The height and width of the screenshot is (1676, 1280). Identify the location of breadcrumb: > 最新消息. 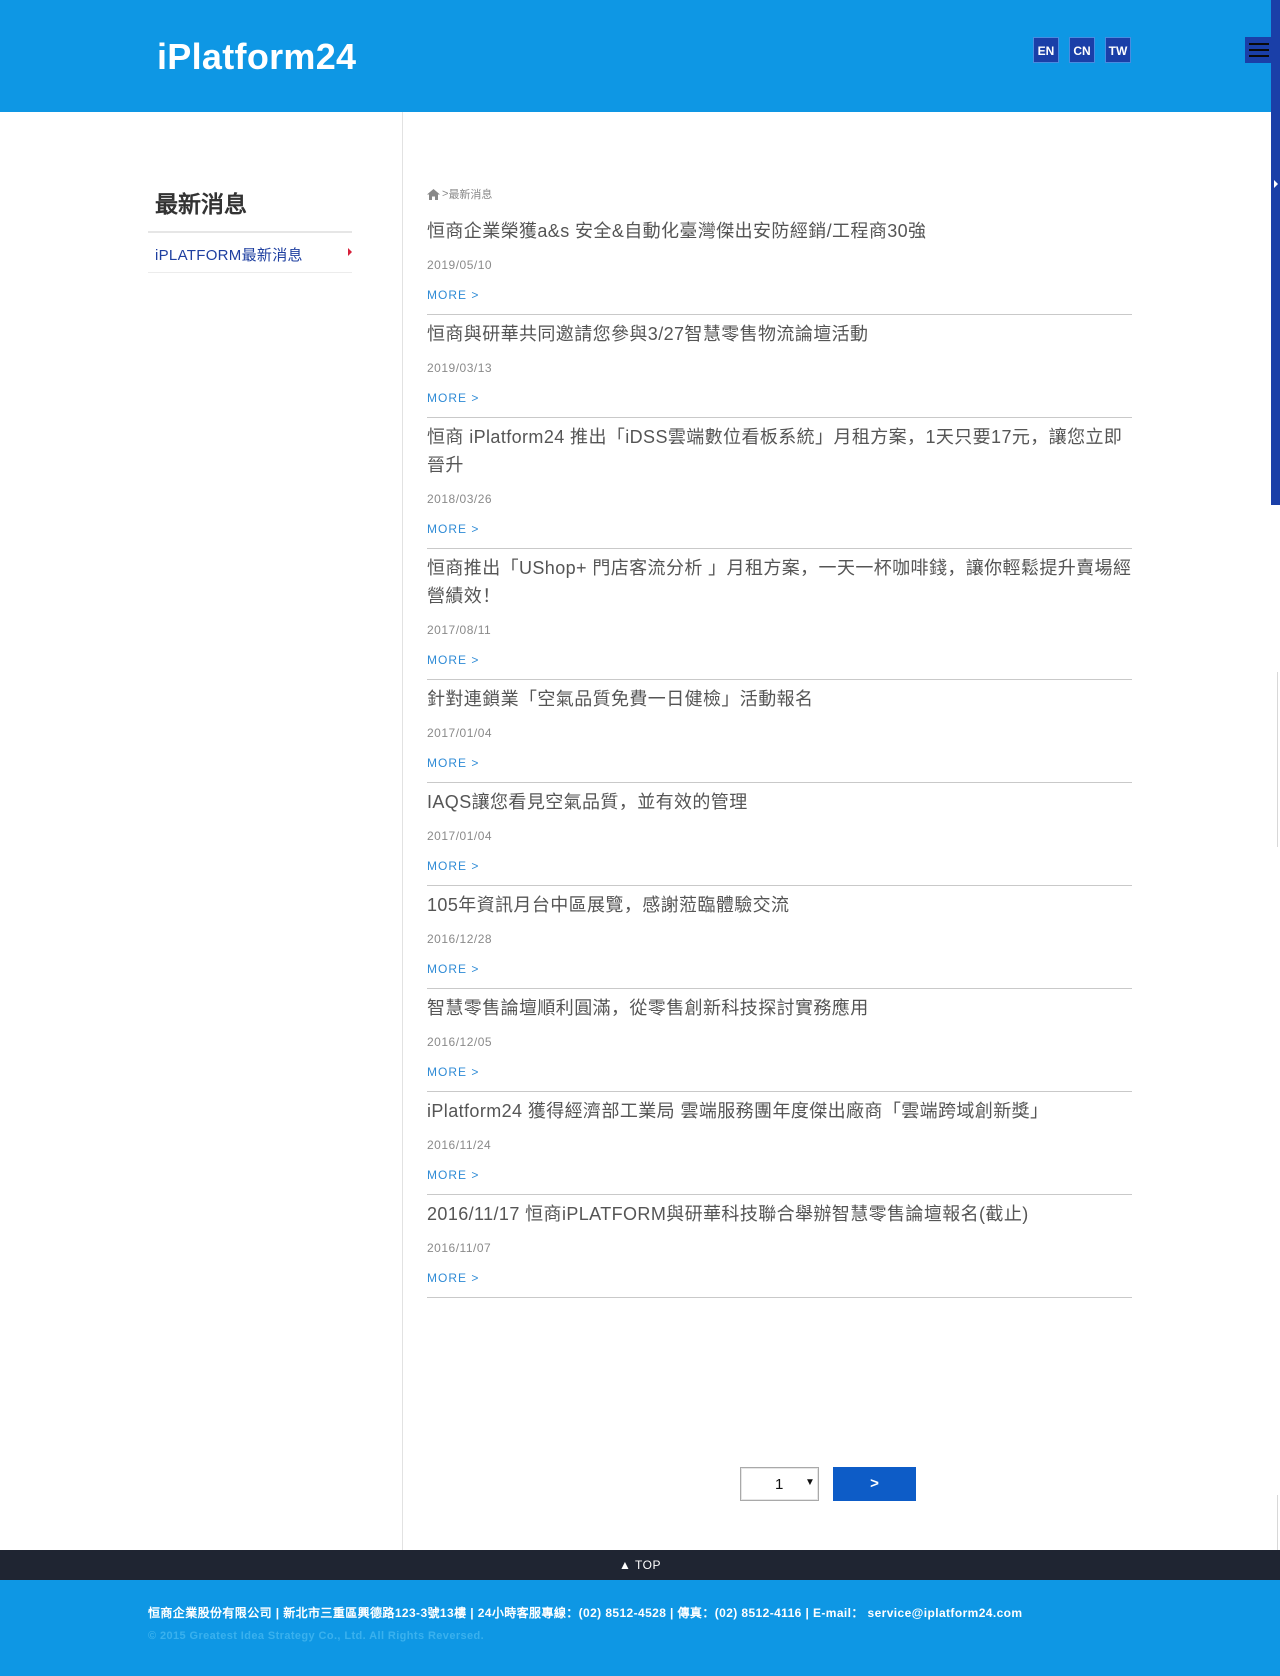
(459, 194).